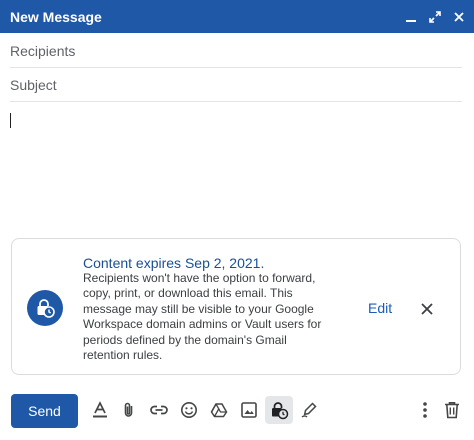  I want to click on expiry-heading: Content expires Sep 2, 2021., so click(174, 263).